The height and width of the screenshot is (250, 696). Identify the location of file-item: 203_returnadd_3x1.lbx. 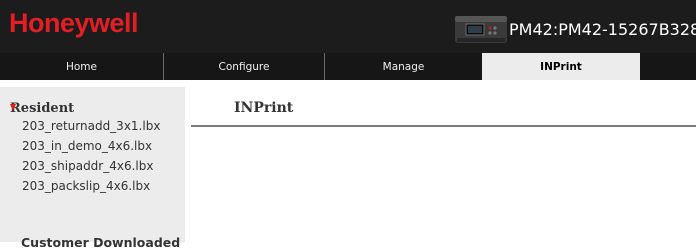
(91, 126).